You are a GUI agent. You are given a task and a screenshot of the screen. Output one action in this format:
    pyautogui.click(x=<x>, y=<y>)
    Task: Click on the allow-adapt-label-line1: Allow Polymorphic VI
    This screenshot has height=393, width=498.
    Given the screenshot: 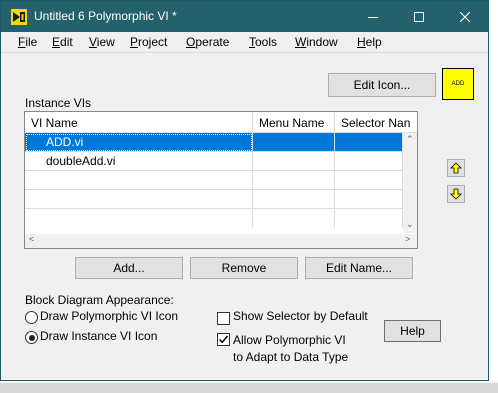 What is the action you would take?
    pyautogui.click(x=289, y=340)
    